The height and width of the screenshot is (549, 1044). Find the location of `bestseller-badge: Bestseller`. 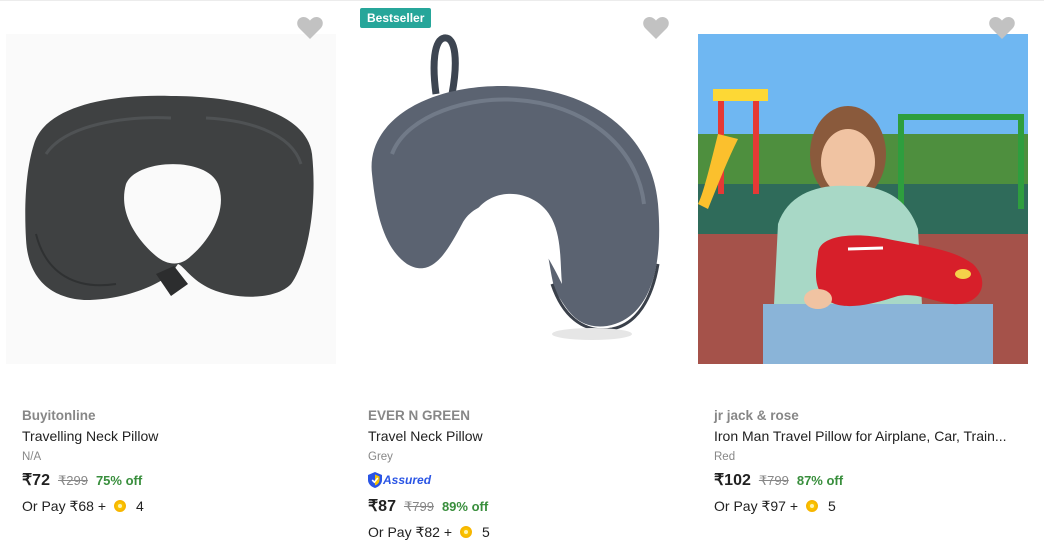

bestseller-badge: Bestseller is located at coordinates (396, 18).